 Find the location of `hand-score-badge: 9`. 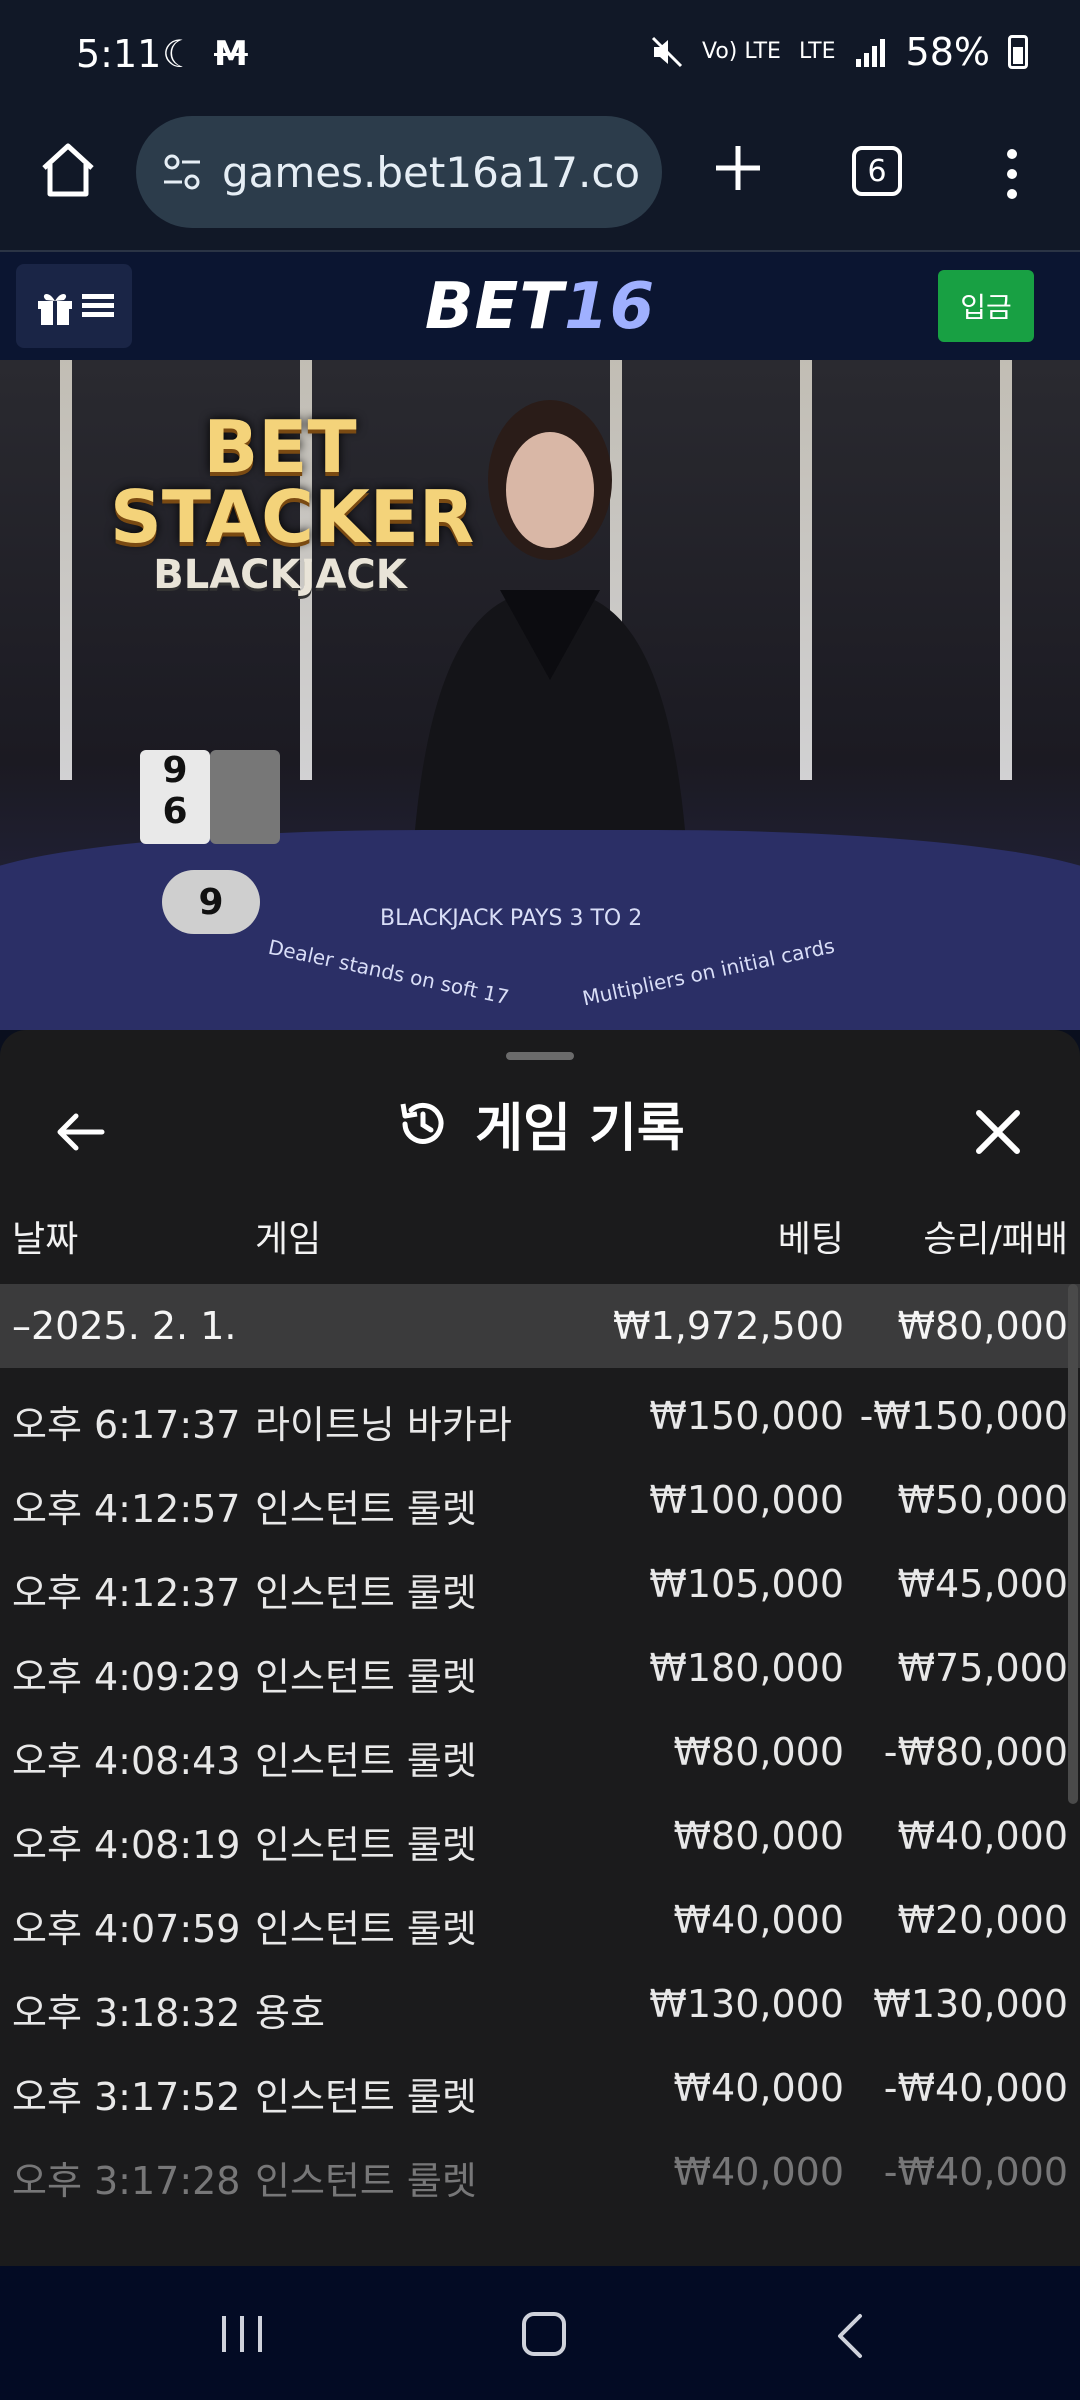

hand-score-badge: 9 is located at coordinates (211, 902).